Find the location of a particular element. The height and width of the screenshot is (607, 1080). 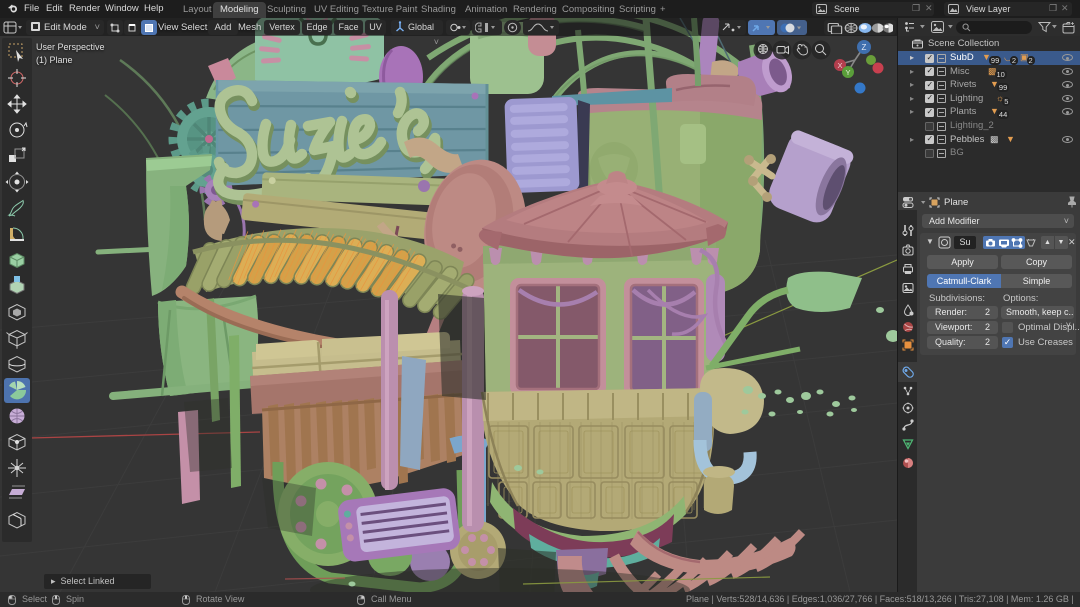

svg-text: X is located at coordinates (839, 65).